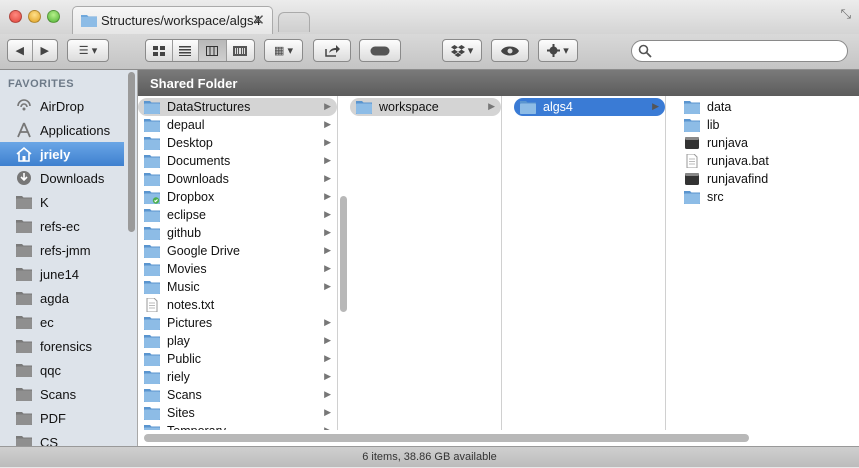 This screenshot has height=468, width=859. What do you see at coordinates (510, 50) in the screenshot?
I see `quick-look-button` at bounding box center [510, 50].